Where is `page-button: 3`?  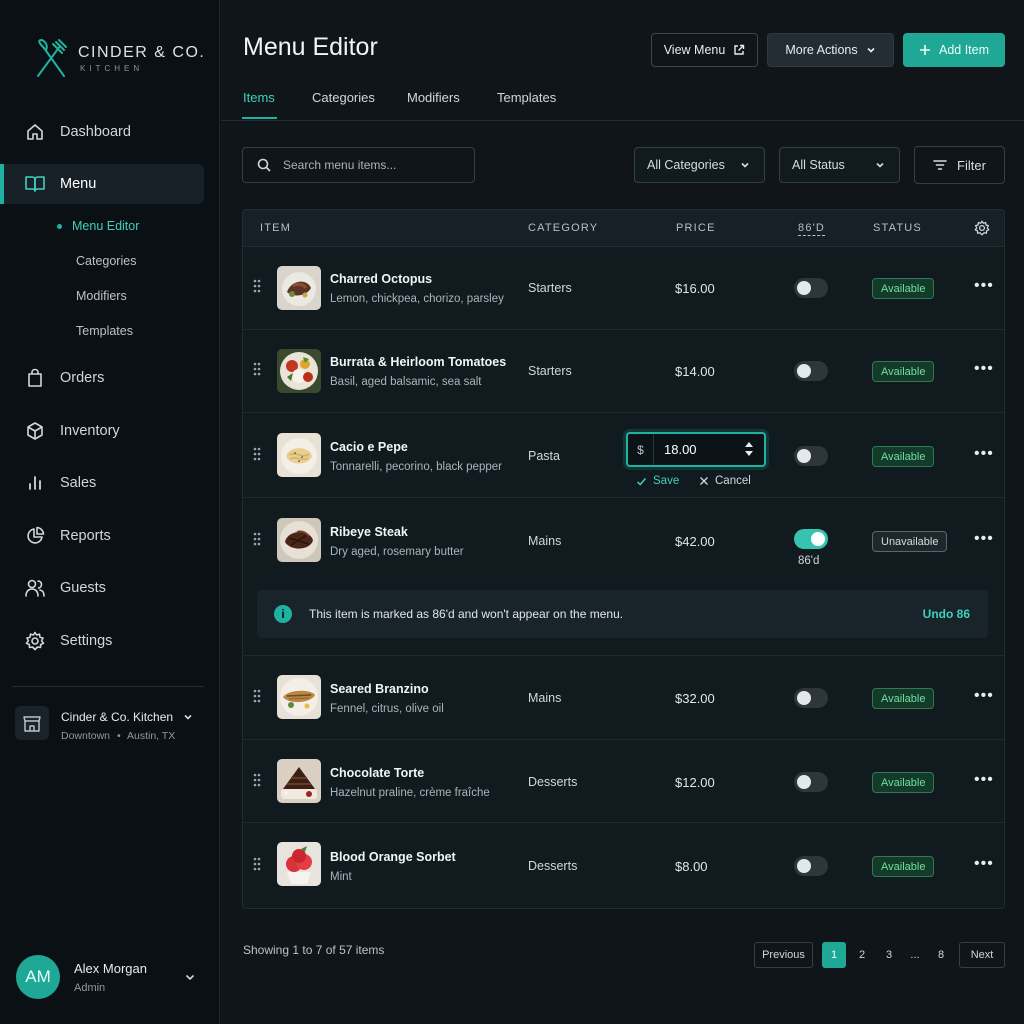
page-button: 3 is located at coordinates (889, 955).